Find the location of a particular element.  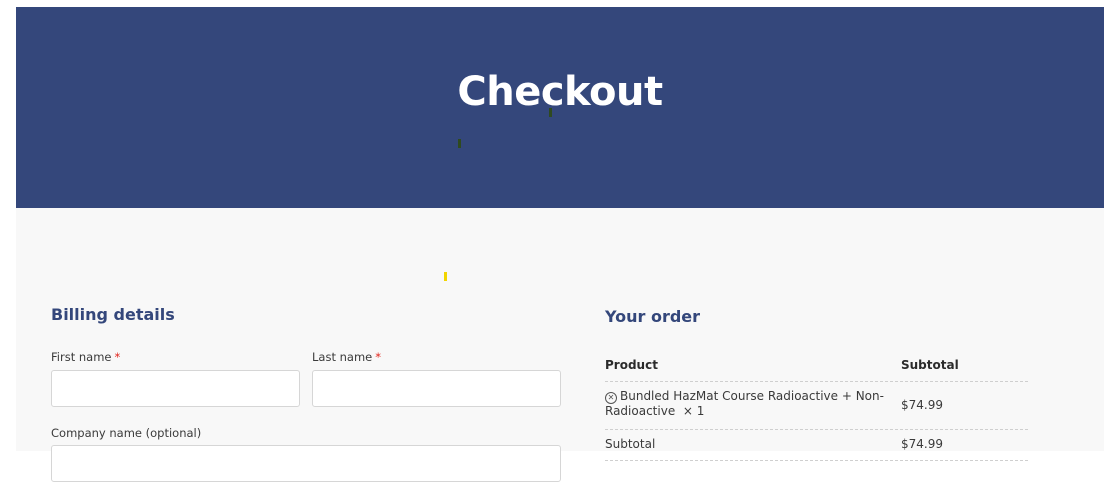

last-name-label: Last name * is located at coordinates (346, 357).